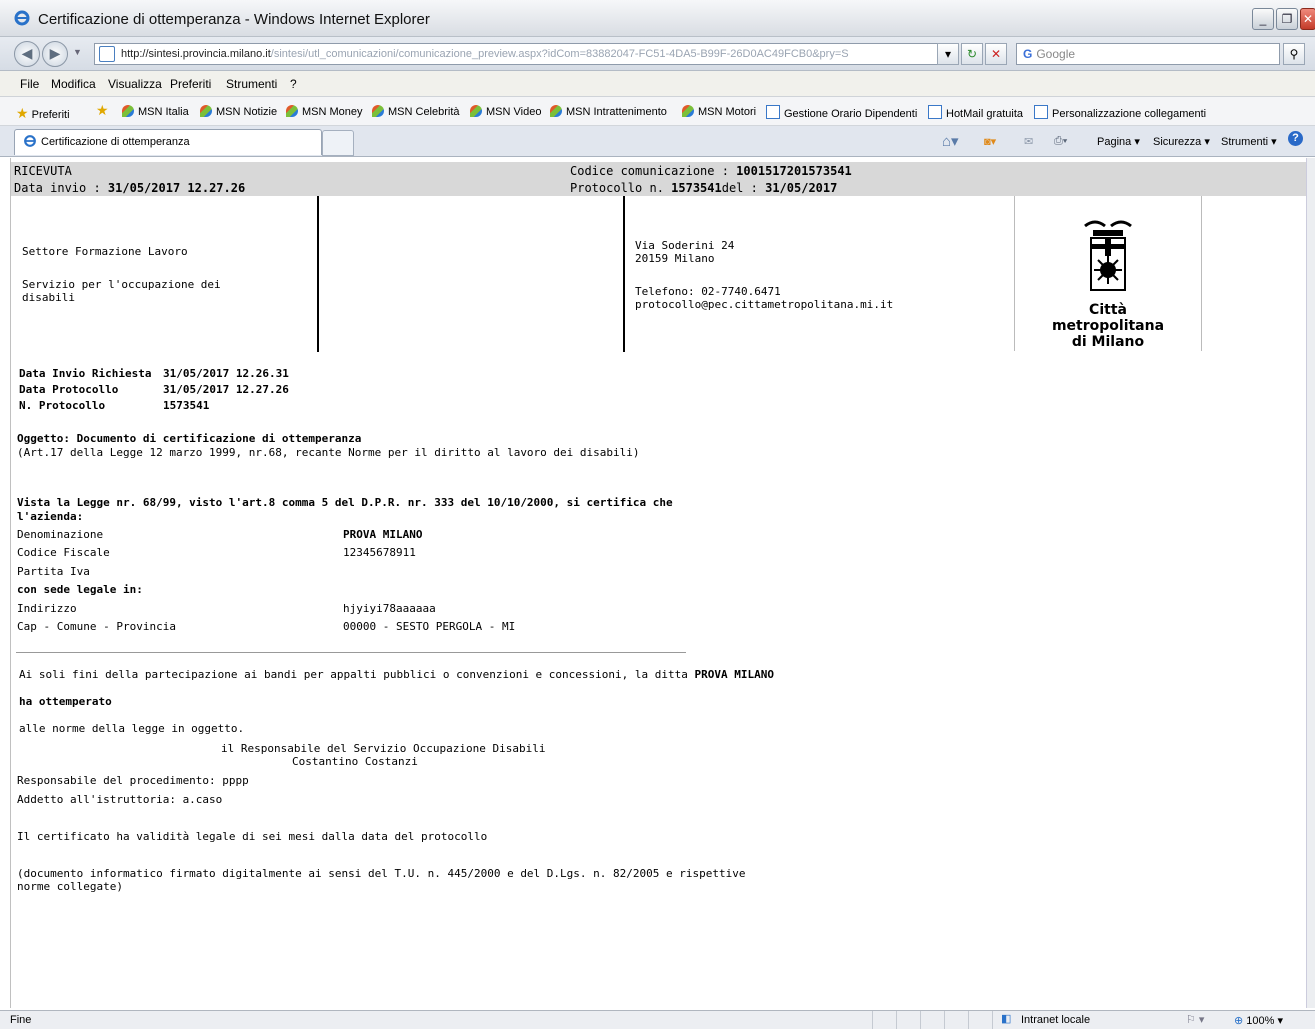 The width and height of the screenshot is (1315, 1029). What do you see at coordinates (950, 141) in the screenshot?
I see `home-icon: ⌂▾` at bounding box center [950, 141].